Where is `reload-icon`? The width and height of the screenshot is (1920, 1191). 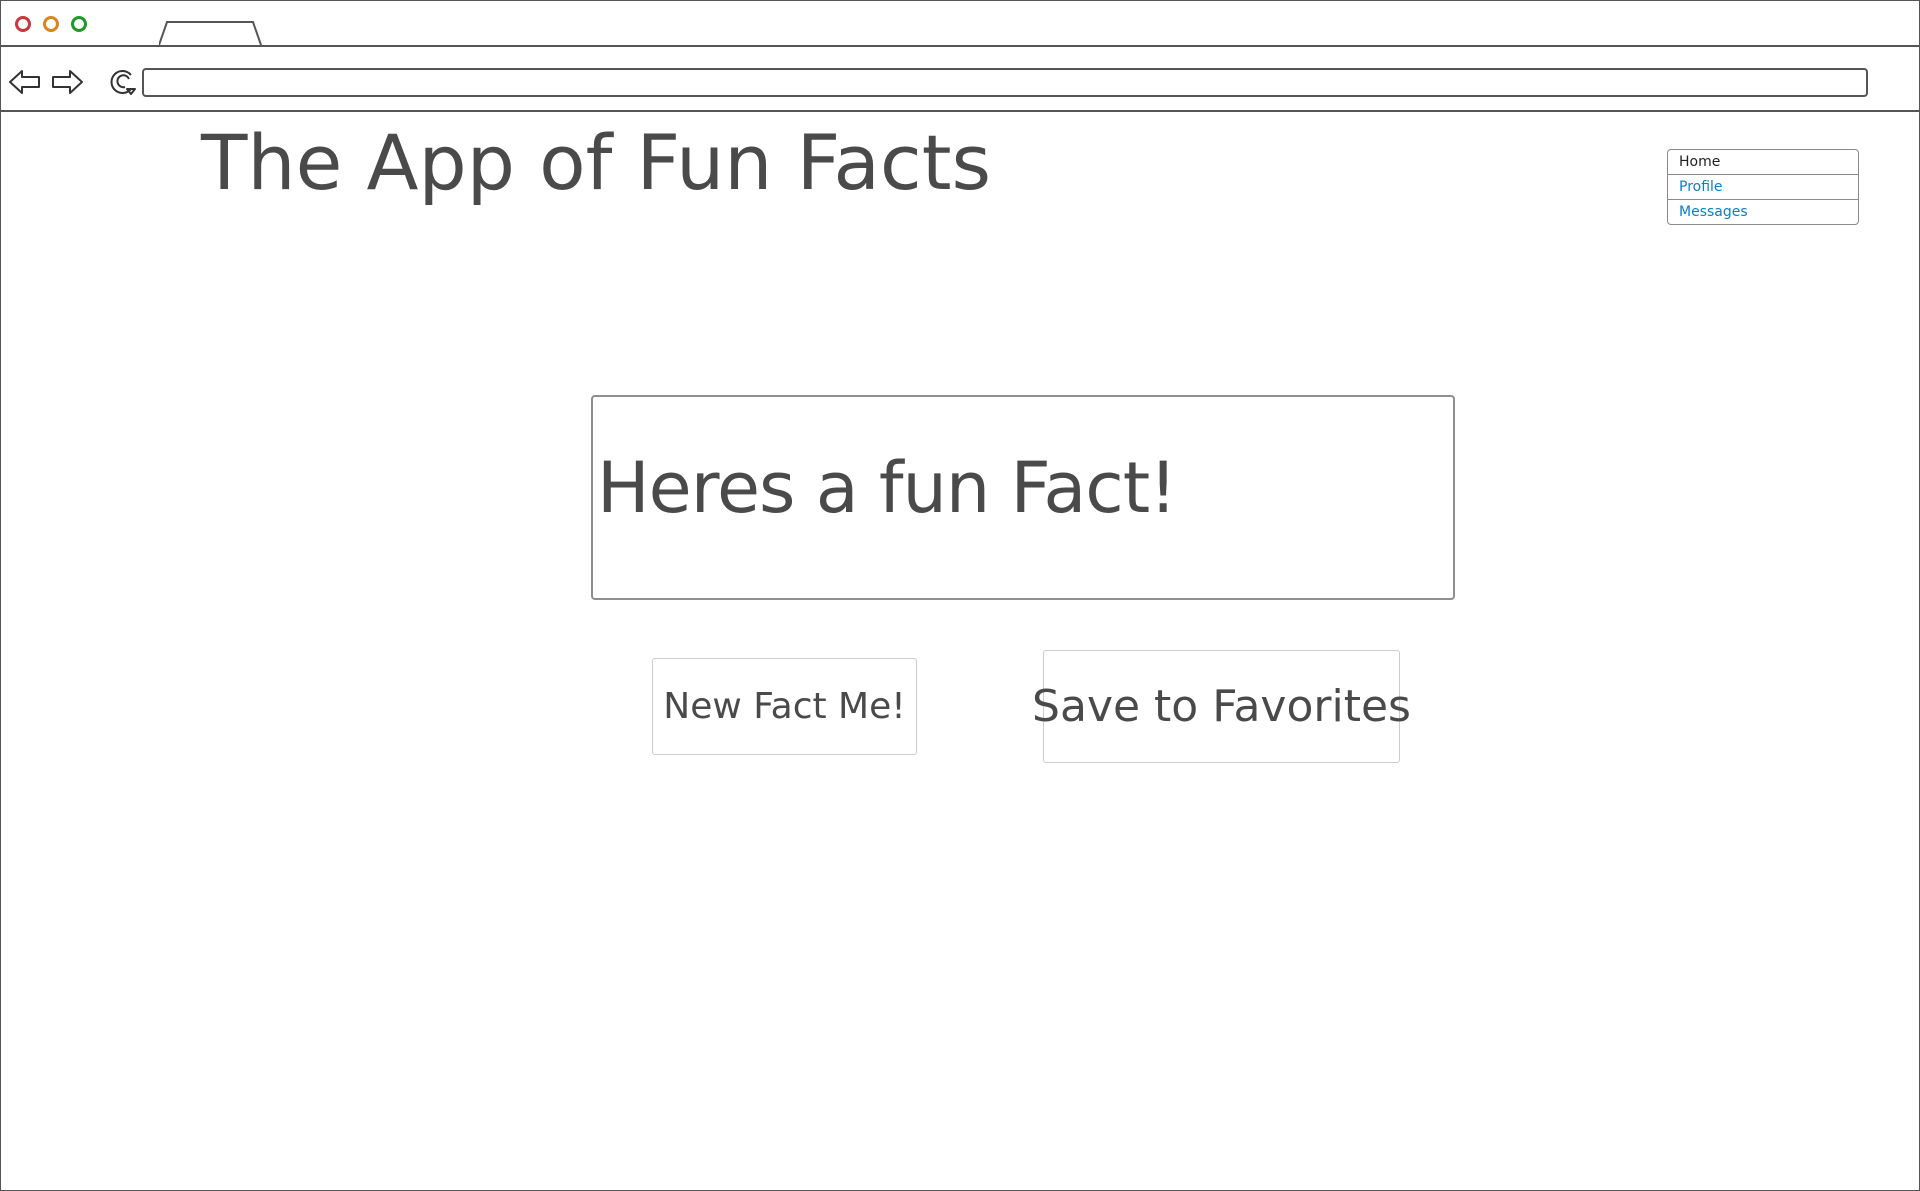 reload-icon is located at coordinates (123, 82).